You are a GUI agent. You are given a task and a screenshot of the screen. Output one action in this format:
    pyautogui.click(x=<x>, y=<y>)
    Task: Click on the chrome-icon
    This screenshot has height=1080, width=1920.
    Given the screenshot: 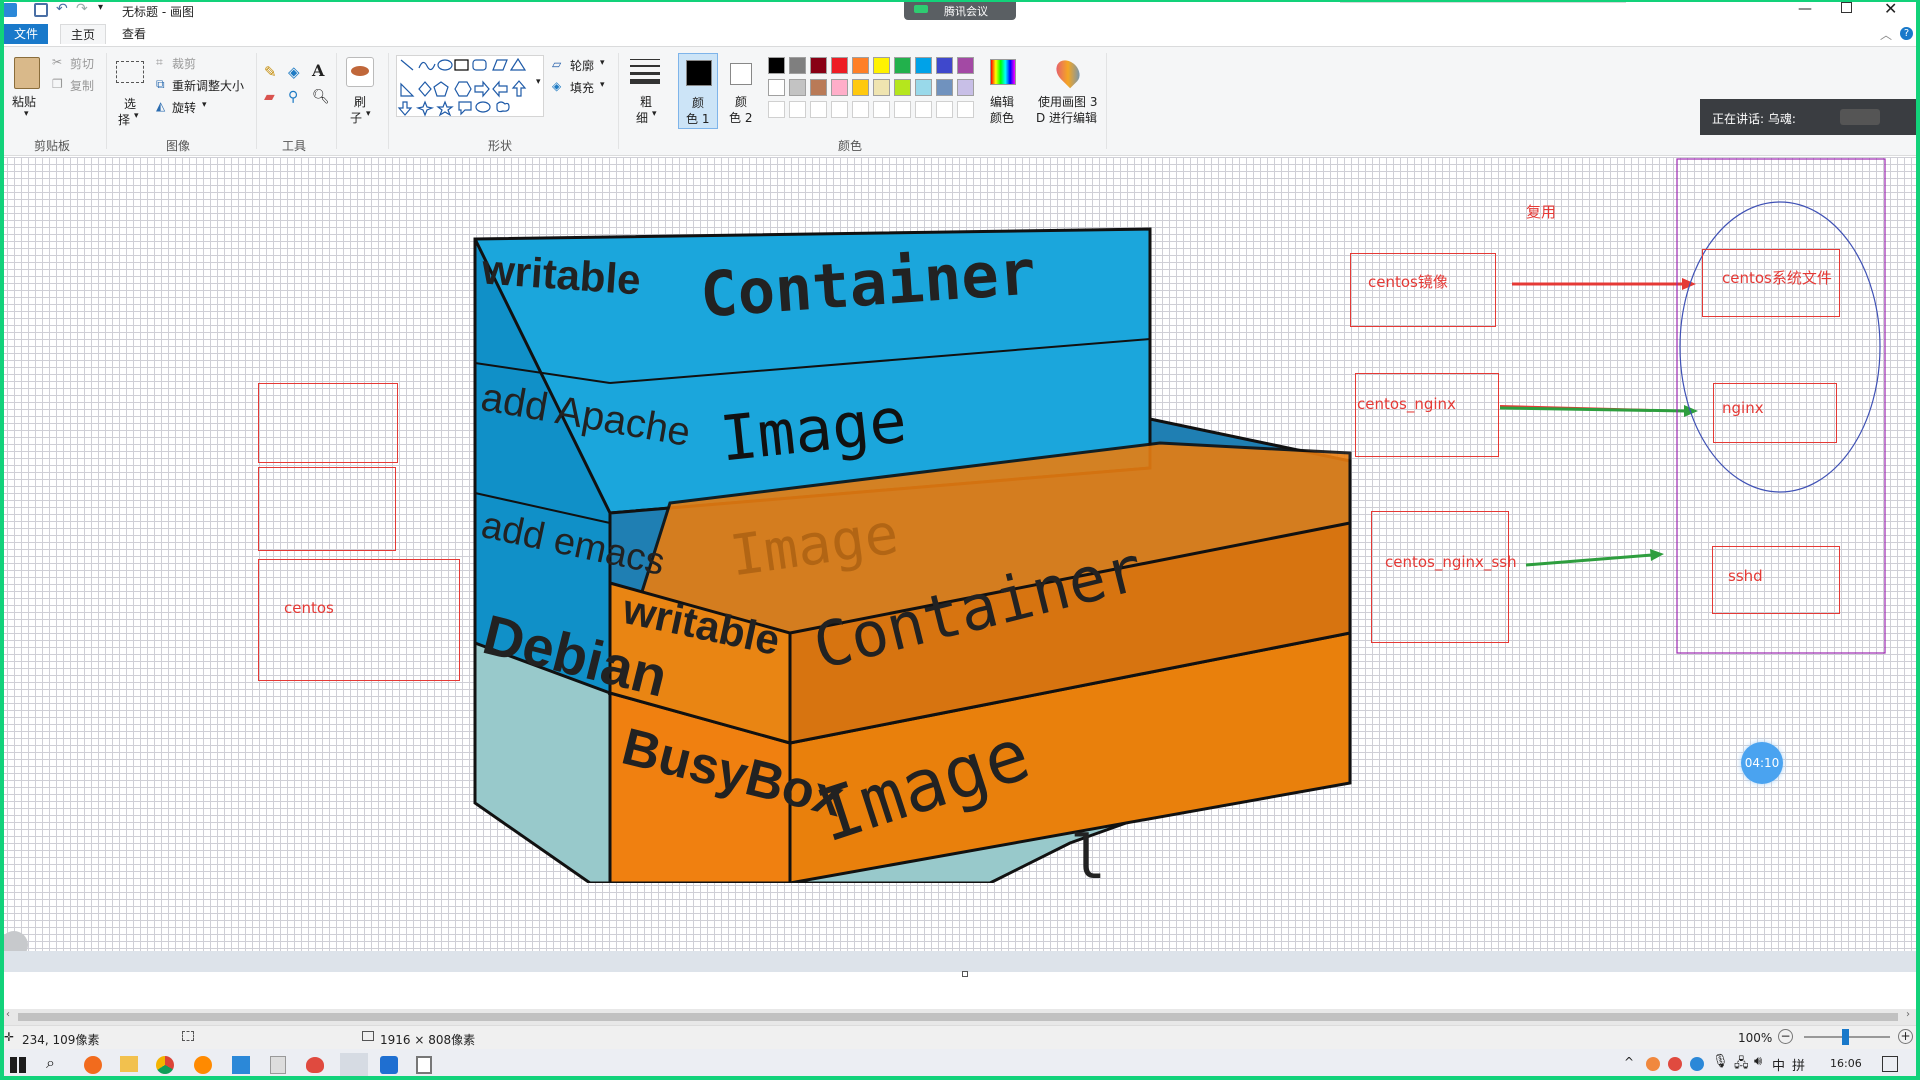 What is the action you would take?
    pyautogui.click(x=165, y=1065)
    